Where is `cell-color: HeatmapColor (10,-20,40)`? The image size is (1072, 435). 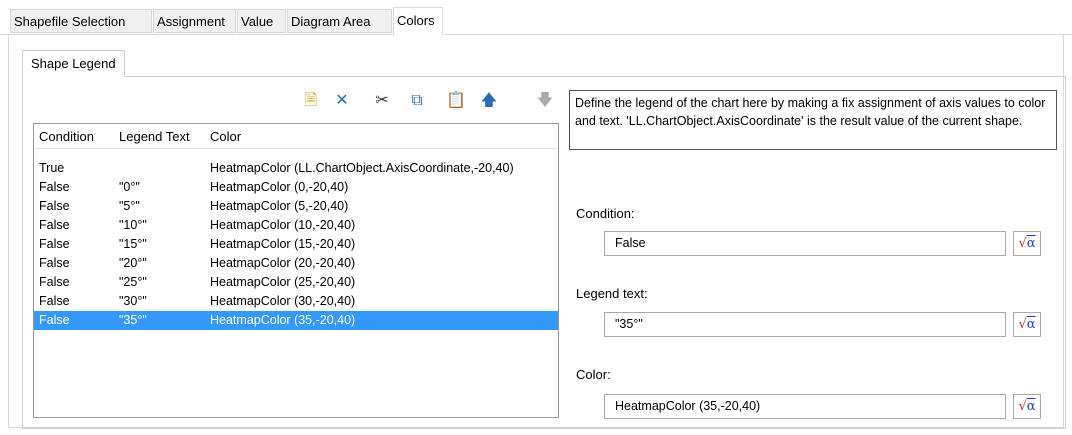
cell-color: HeatmapColor (10,-20,40) is located at coordinates (283, 225).